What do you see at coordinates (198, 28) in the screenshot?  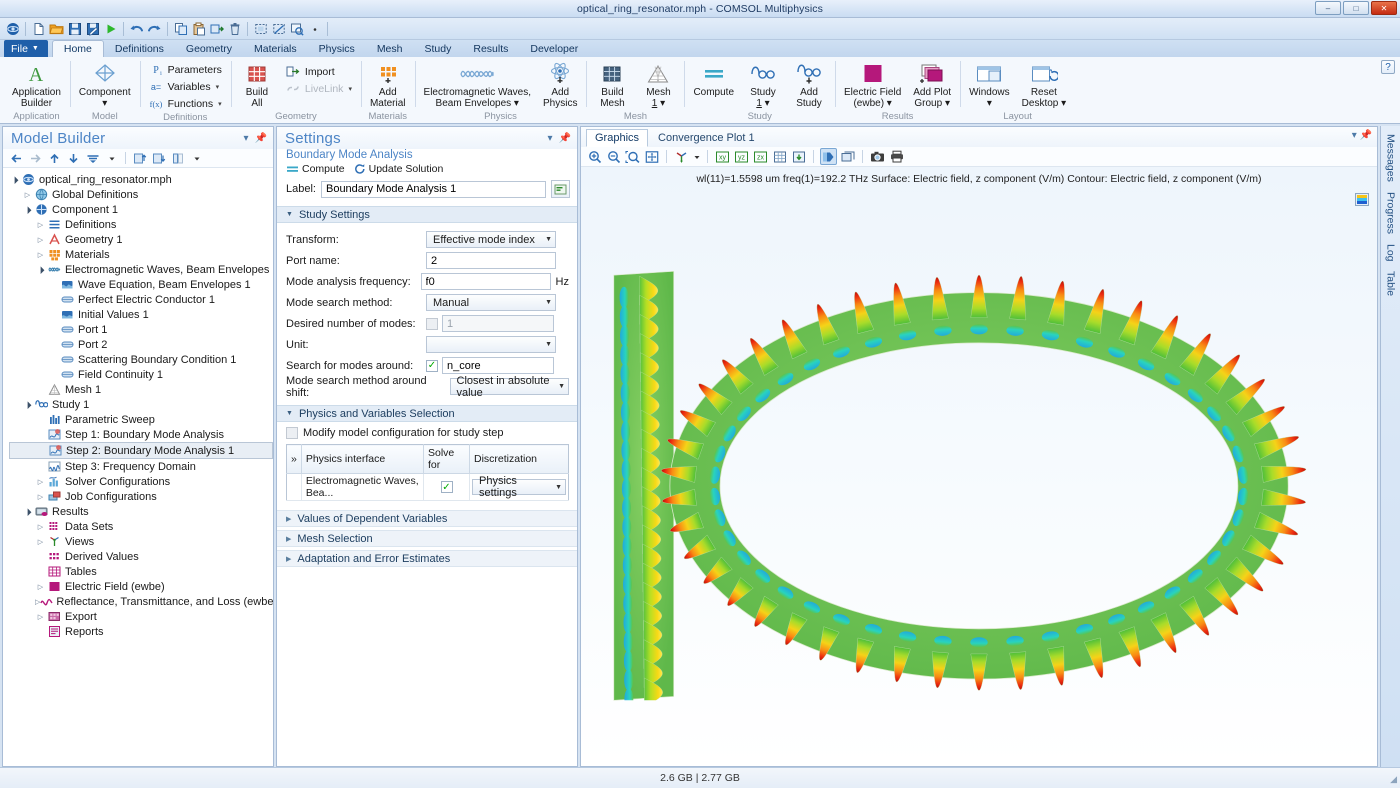 I see `paste-icon` at bounding box center [198, 28].